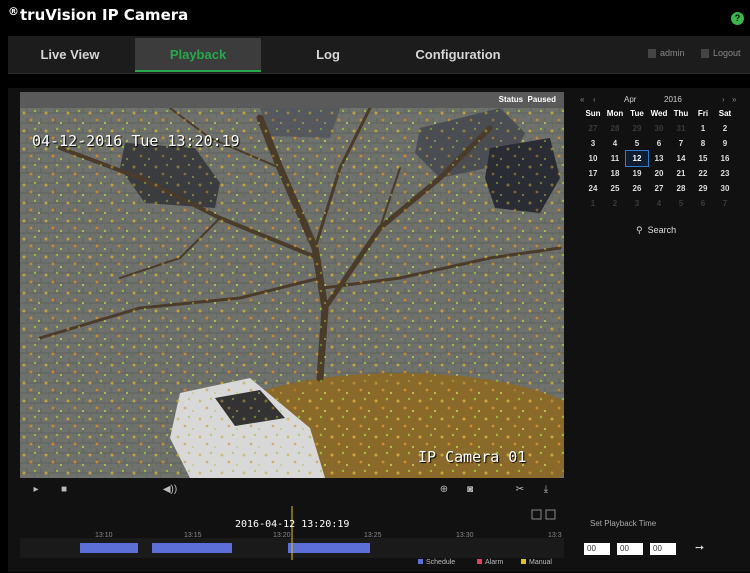 The image size is (750, 573). What do you see at coordinates (659, 173) in the screenshot?
I see `calendar-day: 20` at bounding box center [659, 173].